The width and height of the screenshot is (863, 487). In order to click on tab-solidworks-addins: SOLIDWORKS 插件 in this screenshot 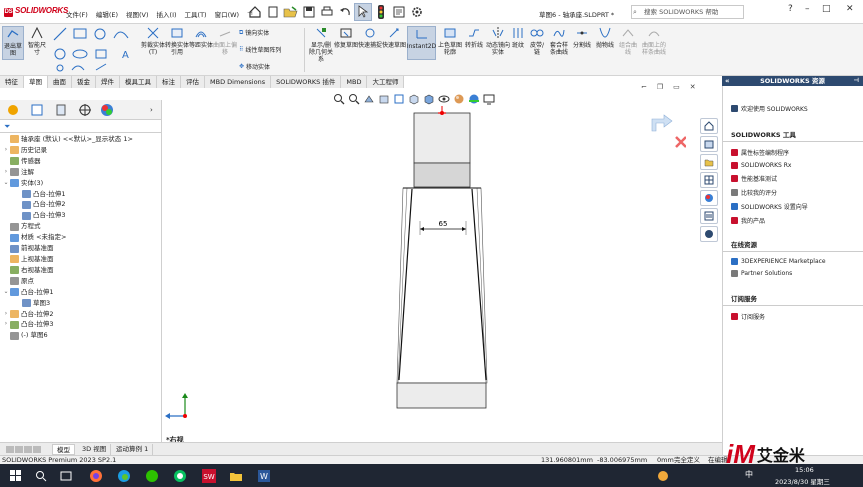, I will do `click(306, 82)`.